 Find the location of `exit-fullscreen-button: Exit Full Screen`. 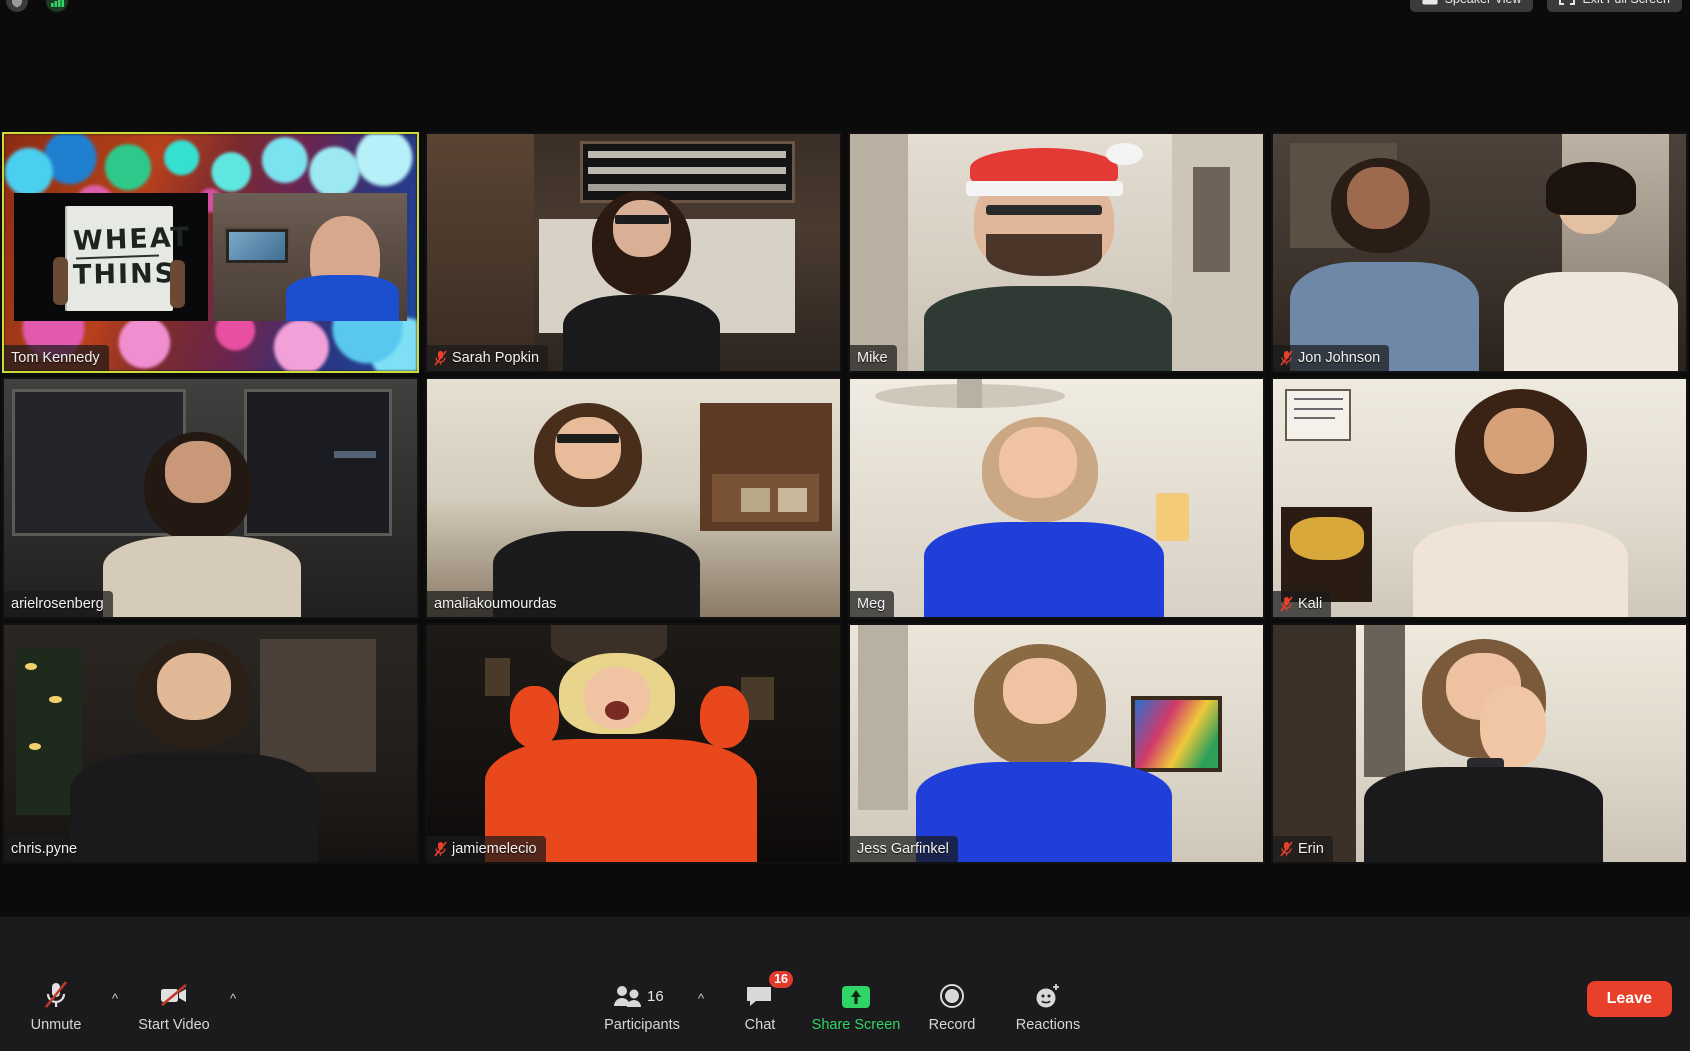

exit-fullscreen-button: Exit Full Screen is located at coordinates (1614, 6).